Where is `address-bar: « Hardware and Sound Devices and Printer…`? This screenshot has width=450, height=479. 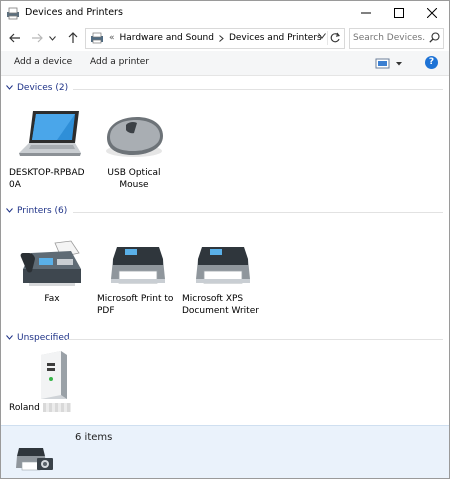 address-bar: « Hardware and Sound Devices and Printer… is located at coordinates (215, 38).